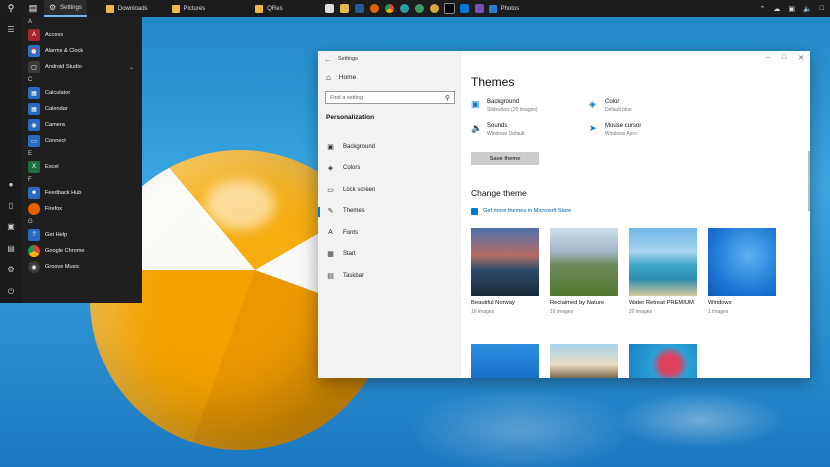  I want to click on access-icon: A, so click(34, 35).